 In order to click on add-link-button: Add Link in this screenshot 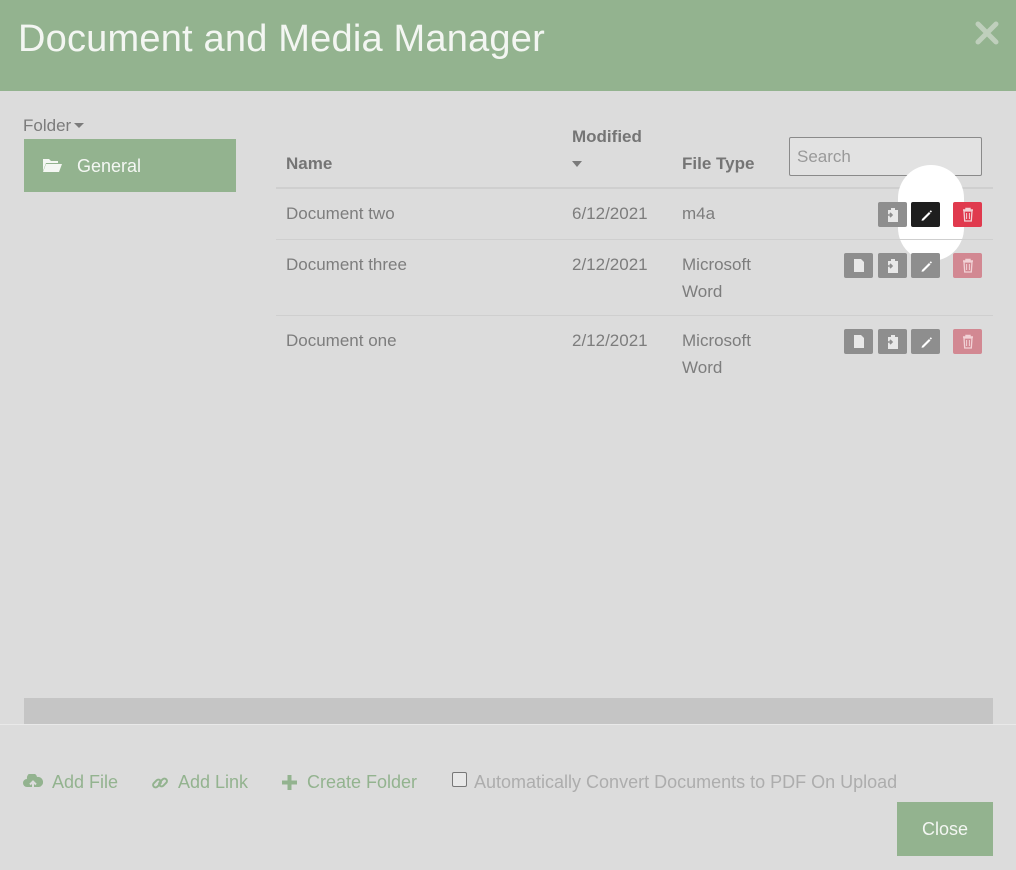, I will do `click(199, 782)`.